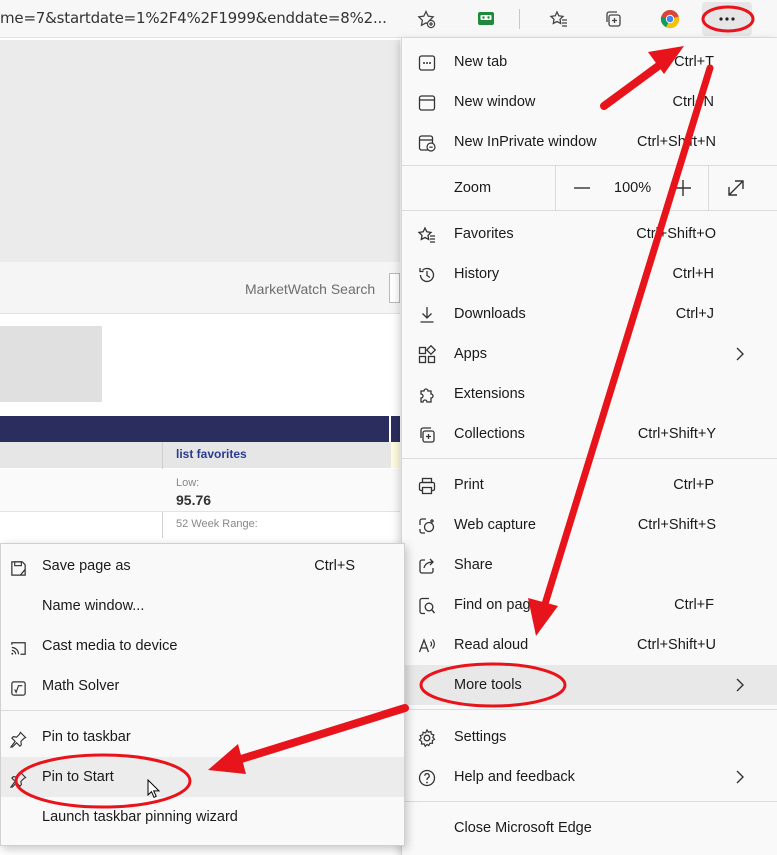  Describe the element at coordinates (427, 355) in the screenshot. I see `apps-icon` at that location.